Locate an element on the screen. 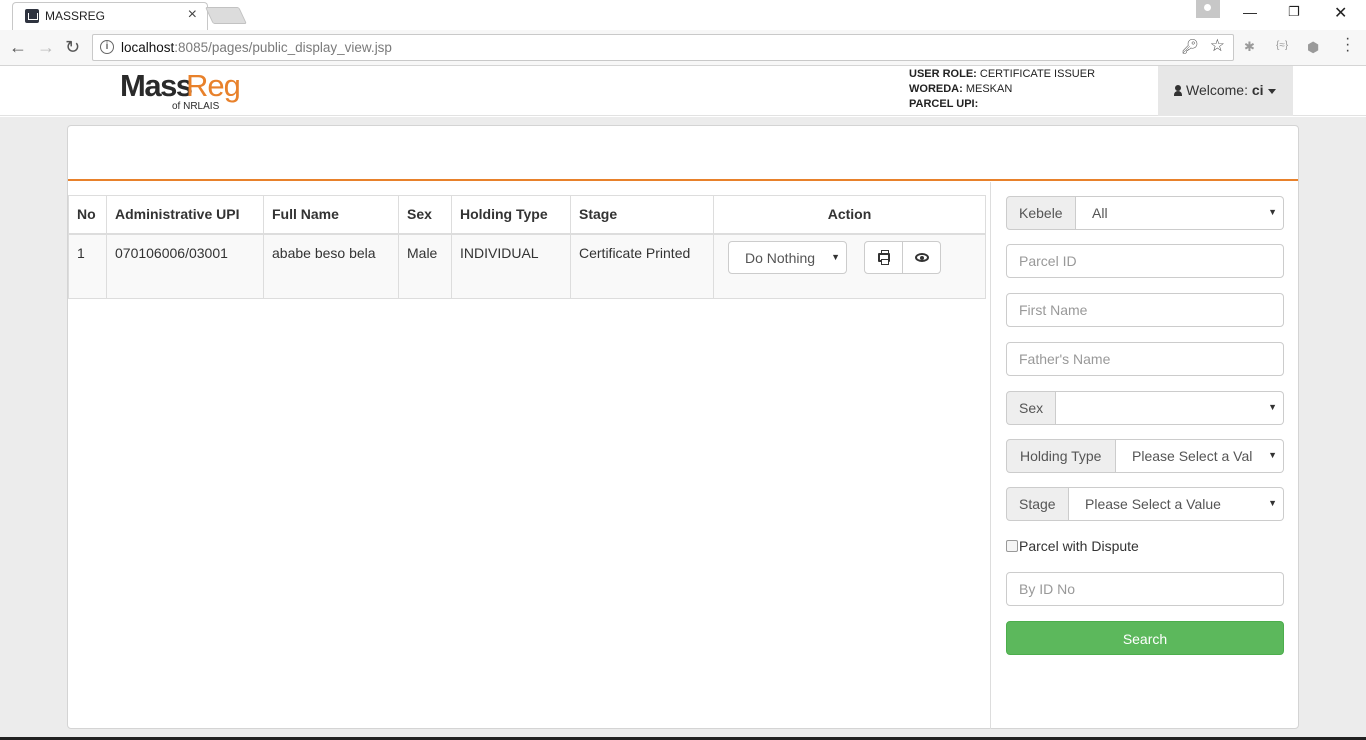  stage-filter: Stage Please Select a Value ▼ is located at coordinates (1145, 504).